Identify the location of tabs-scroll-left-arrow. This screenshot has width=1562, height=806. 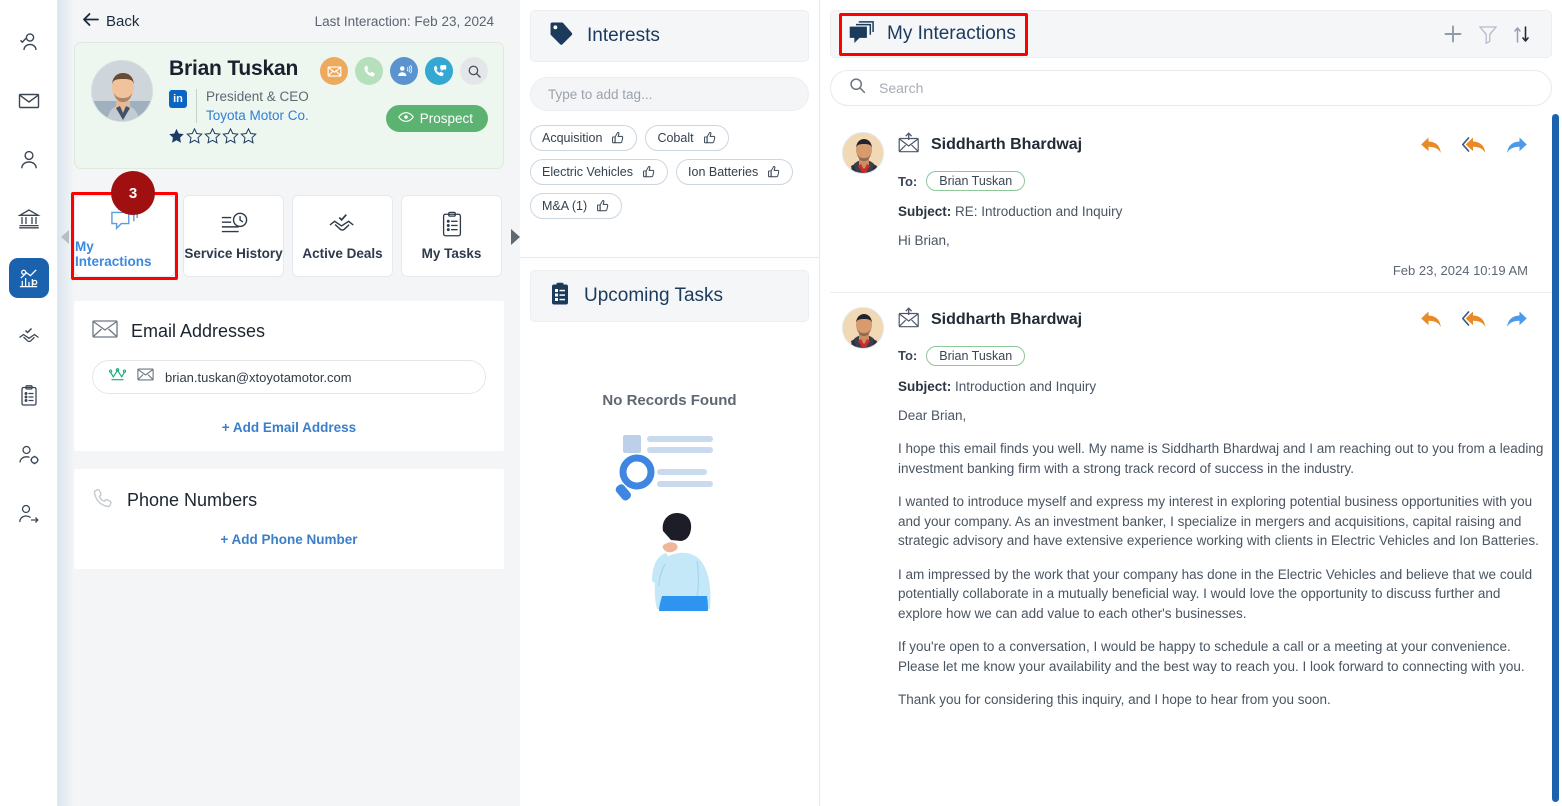
(65, 237).